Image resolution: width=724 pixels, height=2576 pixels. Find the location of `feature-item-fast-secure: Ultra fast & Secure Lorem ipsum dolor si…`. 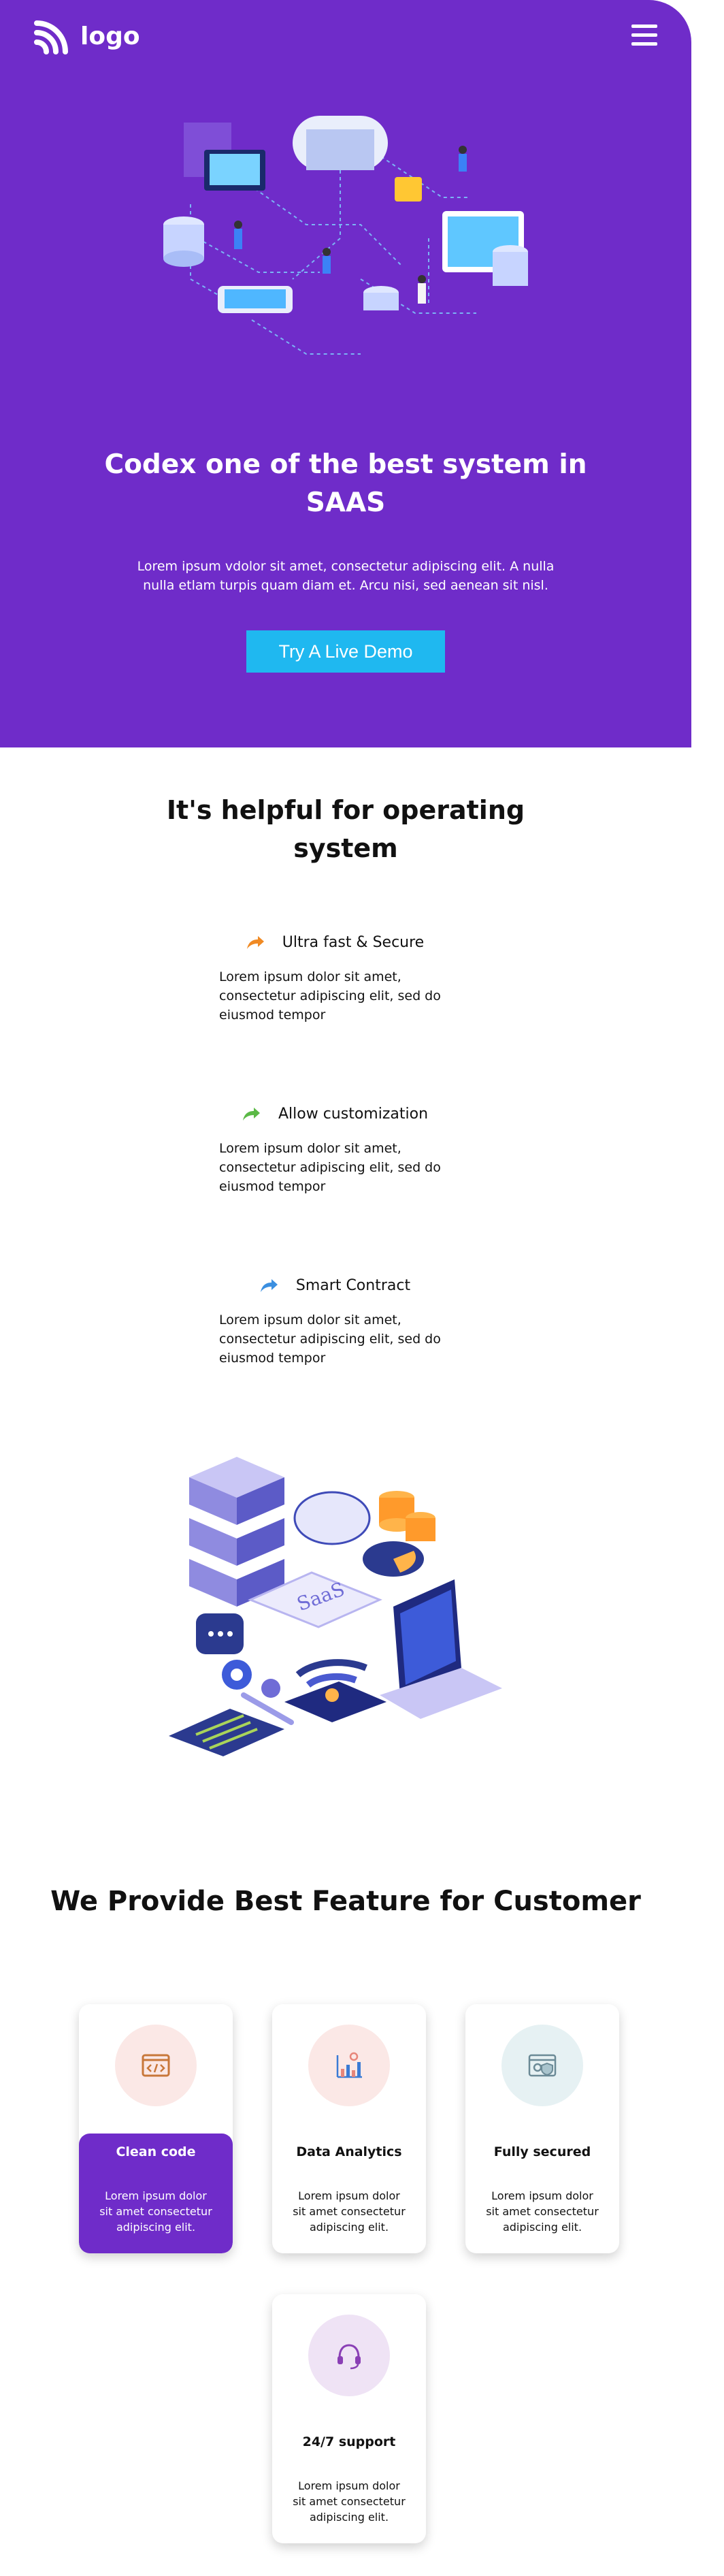

feature-item-fast-secure: Ultra fast & Secure Lorem ipsum dolor si… is located at coordinates (334, 980).